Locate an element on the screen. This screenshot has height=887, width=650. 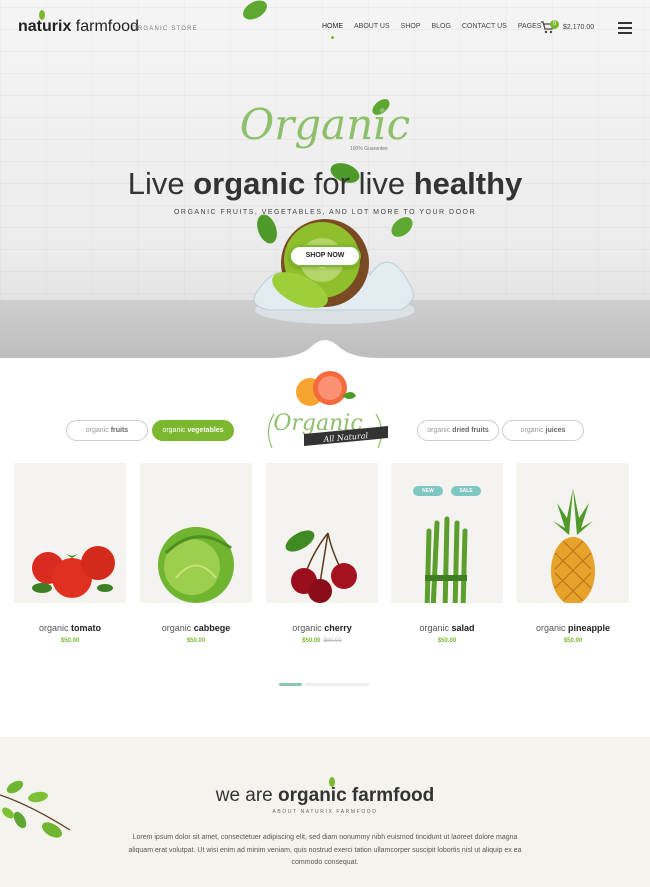
cherry-image is located at coordinates (321, 566).